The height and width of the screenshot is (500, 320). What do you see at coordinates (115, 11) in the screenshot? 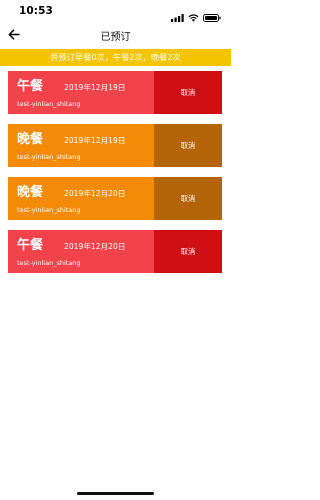
I see `status-bar: 10:53` at bounding box center [115, 11].